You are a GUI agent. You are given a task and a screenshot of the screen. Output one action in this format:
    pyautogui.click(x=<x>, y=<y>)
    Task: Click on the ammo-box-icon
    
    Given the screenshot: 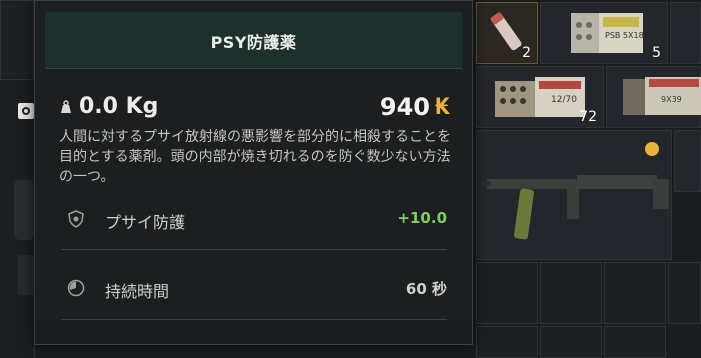 What is the action you would take?
    pyautogui.click(x=662, y=96)
    